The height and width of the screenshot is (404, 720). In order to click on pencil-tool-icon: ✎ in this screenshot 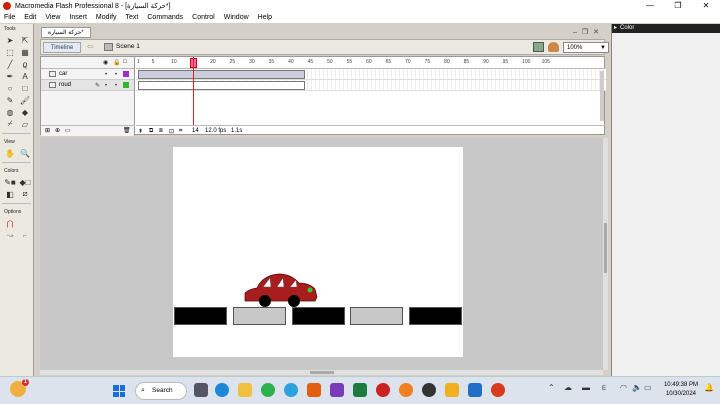, I will do `click(10, 100)`.